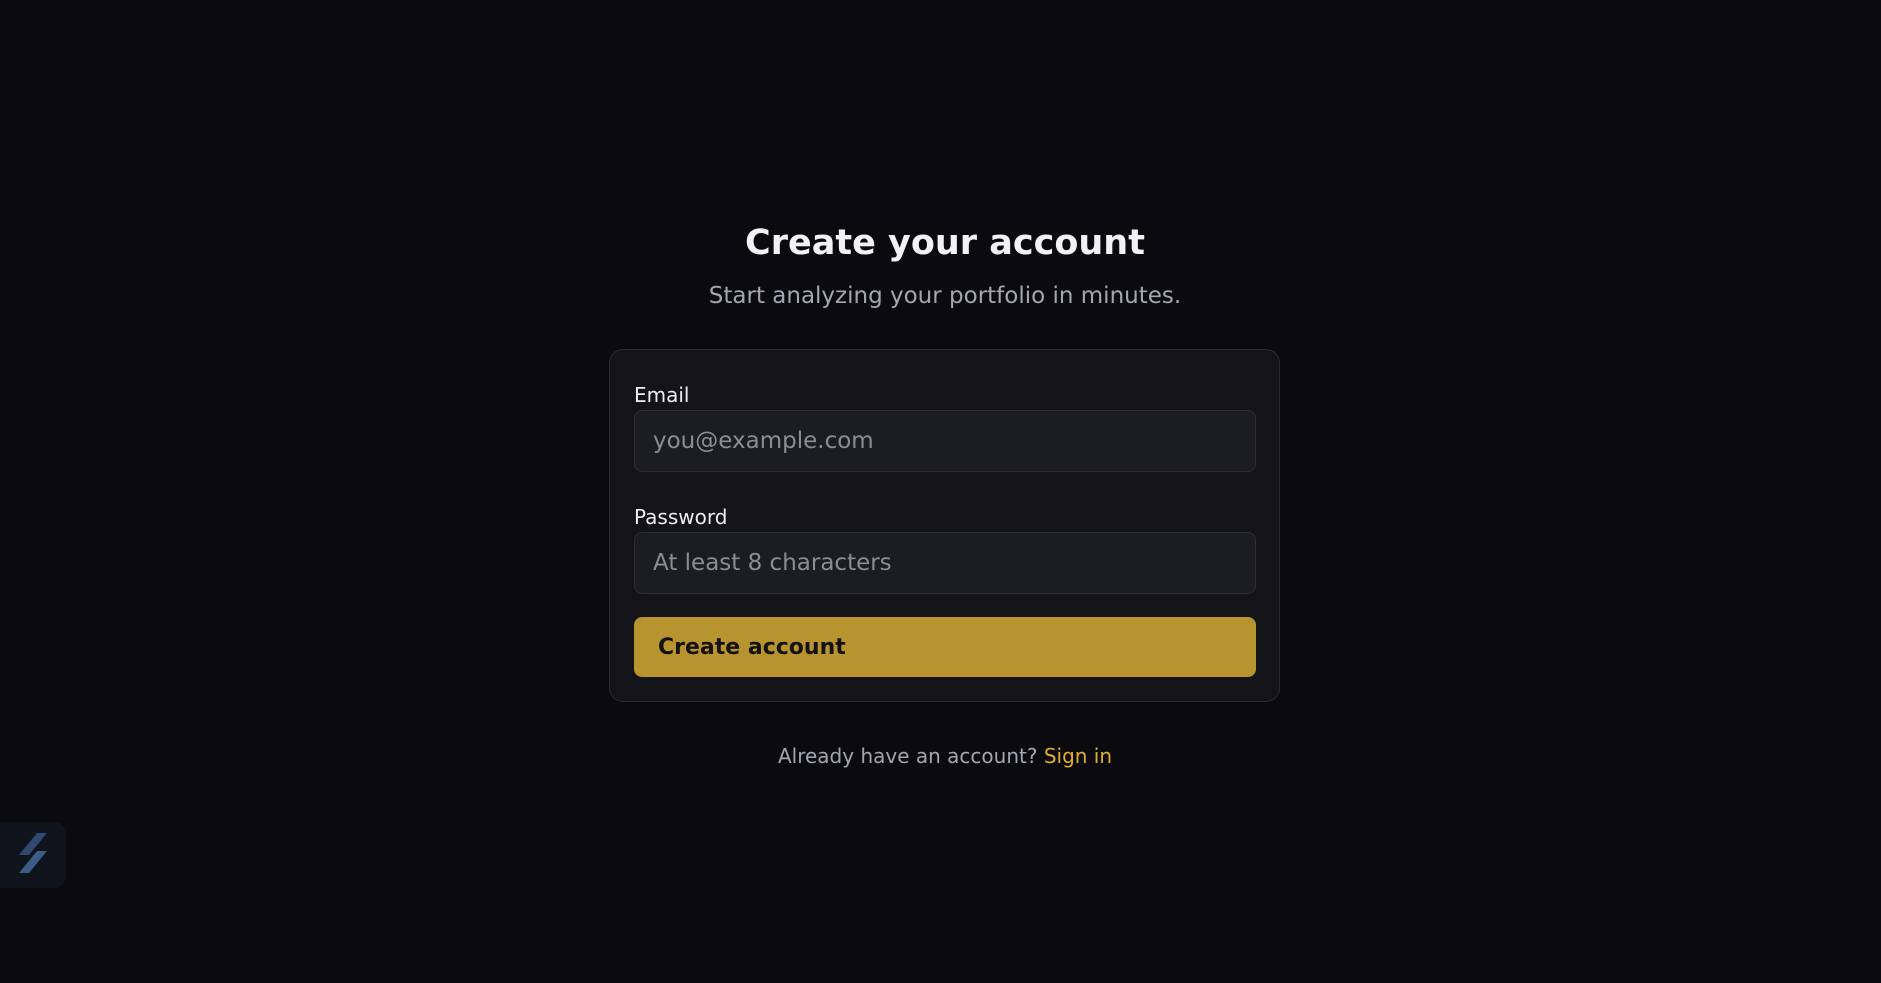 Image resolution: width=1881 pixels, height=983 pixels. I want to click on lightning-bolt-icon, so click(33, 855).